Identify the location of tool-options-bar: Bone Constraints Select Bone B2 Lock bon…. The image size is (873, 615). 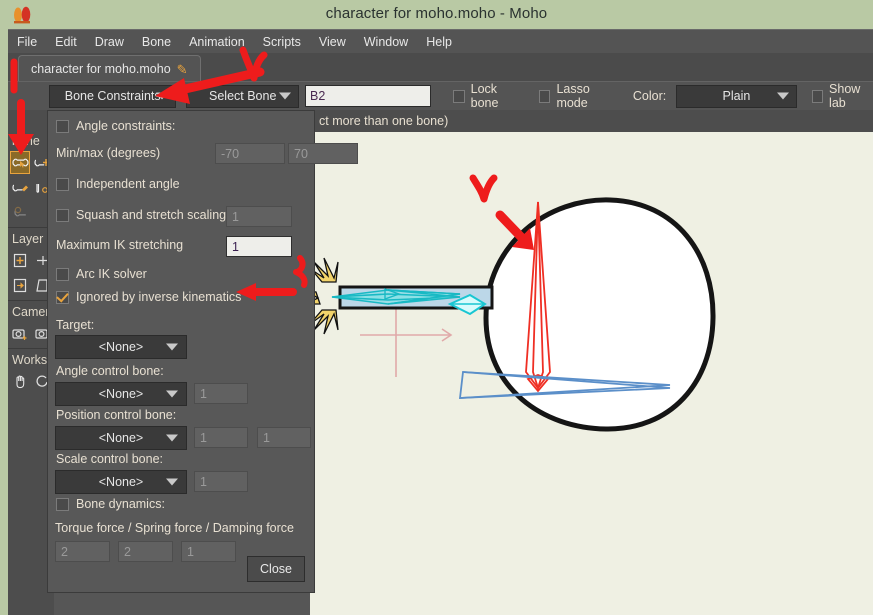
(440, 96).